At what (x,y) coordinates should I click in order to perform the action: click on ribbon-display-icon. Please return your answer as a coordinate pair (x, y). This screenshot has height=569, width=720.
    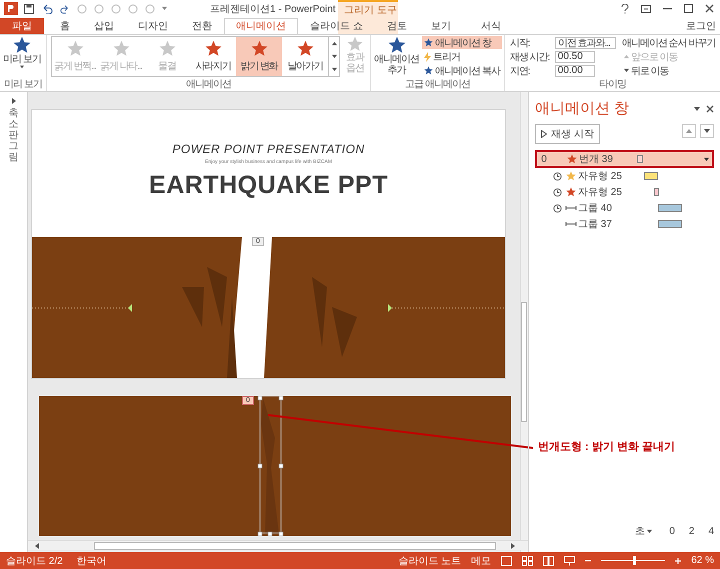
    Looking at the image, I should click on (646, 8).